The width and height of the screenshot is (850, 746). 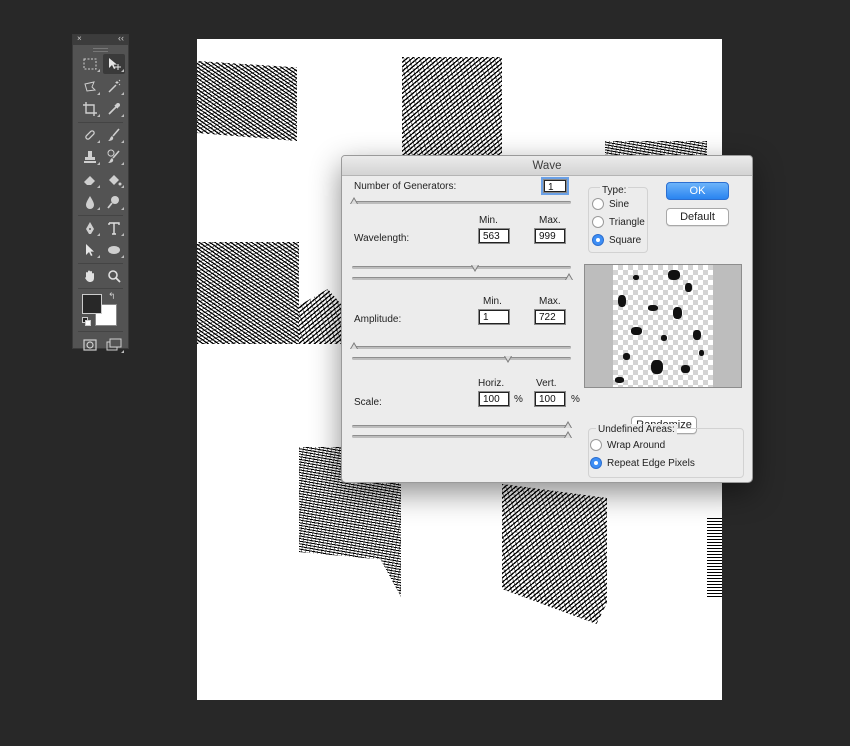 What do you see at coordinates (114, 157) in the screenshot?
I see `history-brush-icon` at bounding box center [114, 157].